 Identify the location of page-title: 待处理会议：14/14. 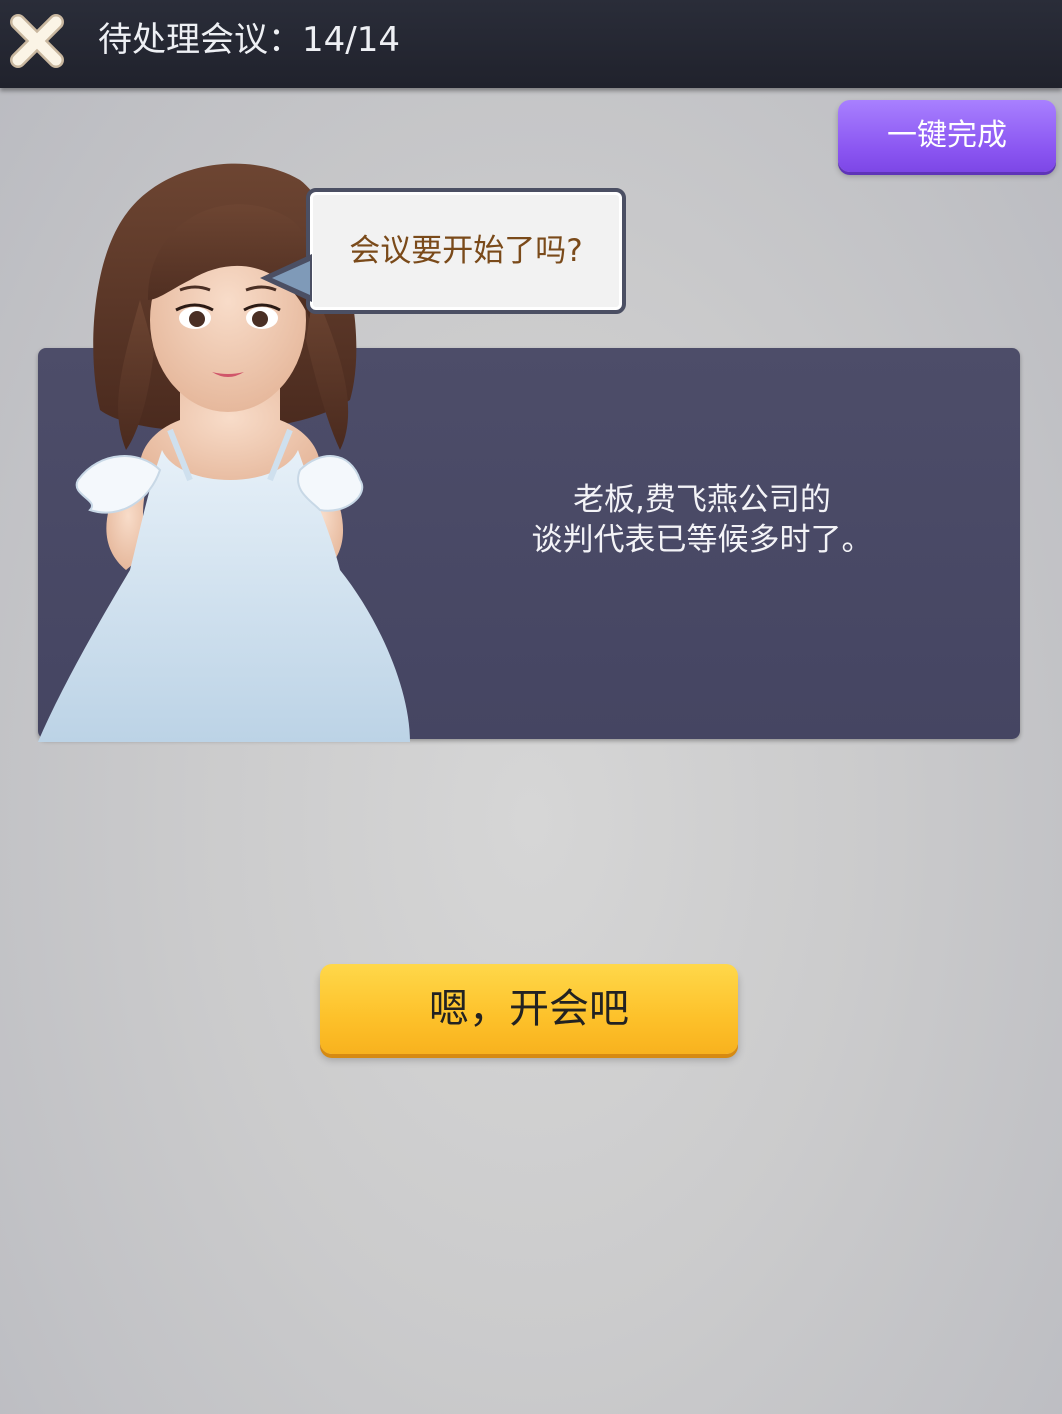
(249, 40).